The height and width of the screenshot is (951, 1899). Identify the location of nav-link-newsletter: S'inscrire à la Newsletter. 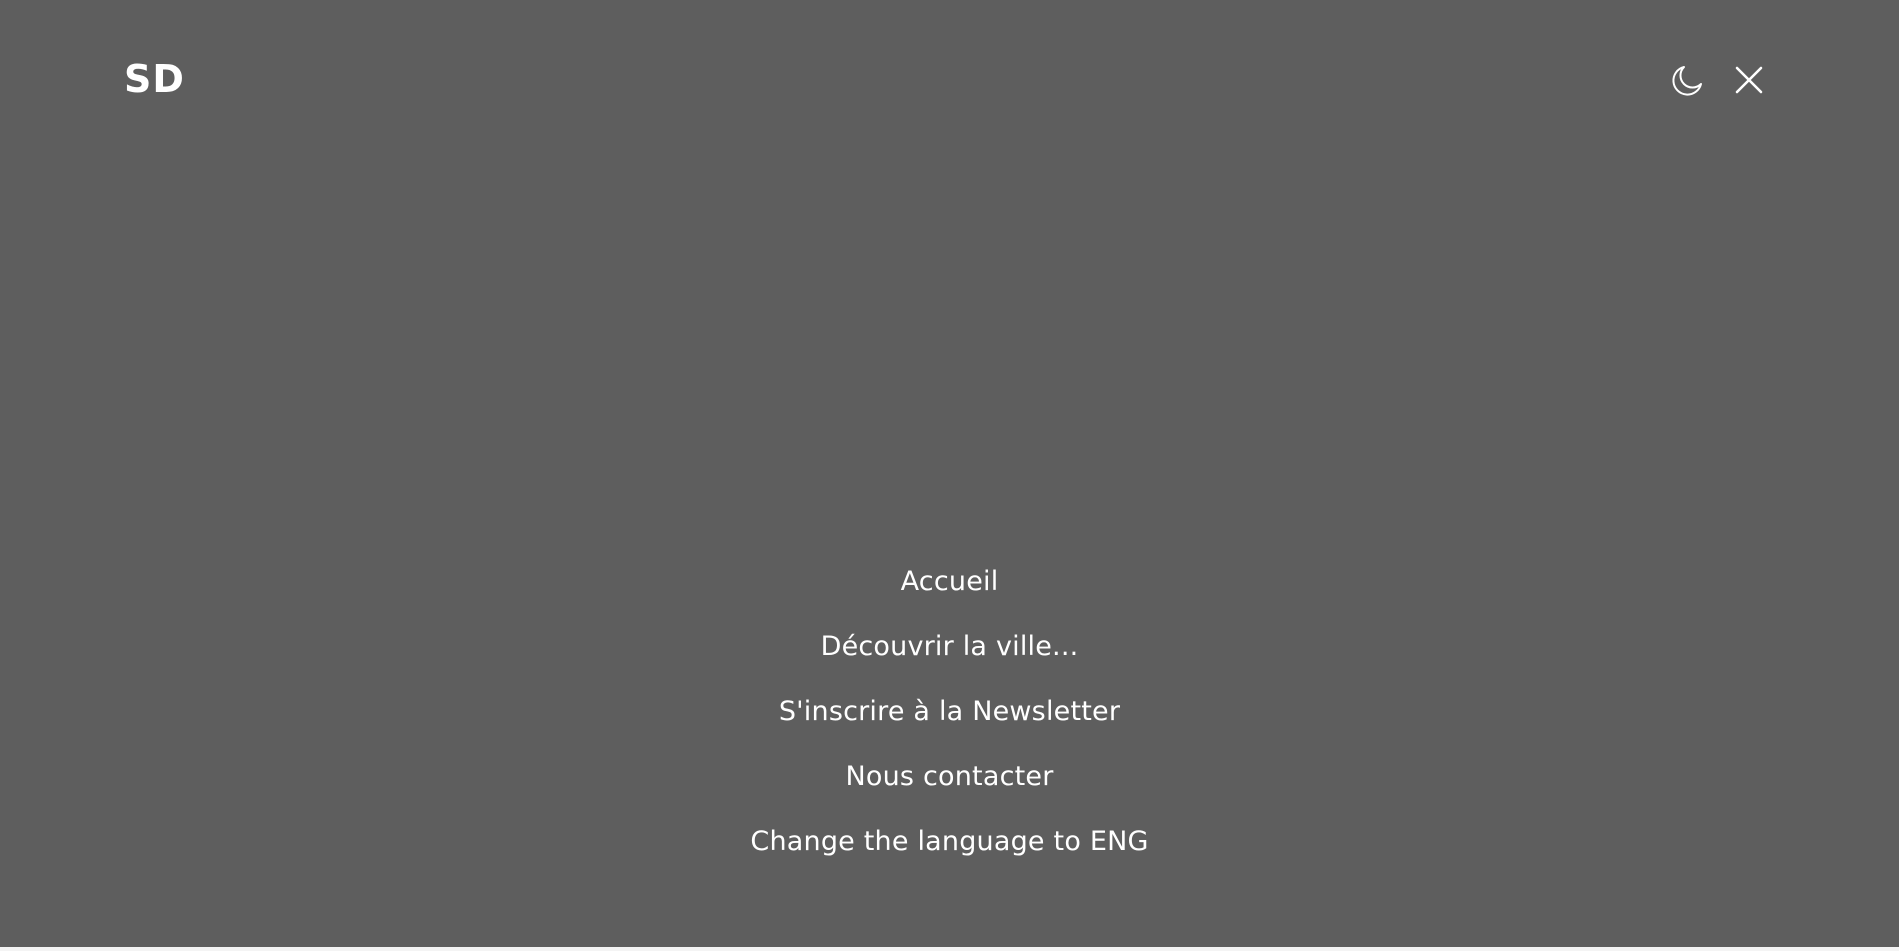
(949, 712).